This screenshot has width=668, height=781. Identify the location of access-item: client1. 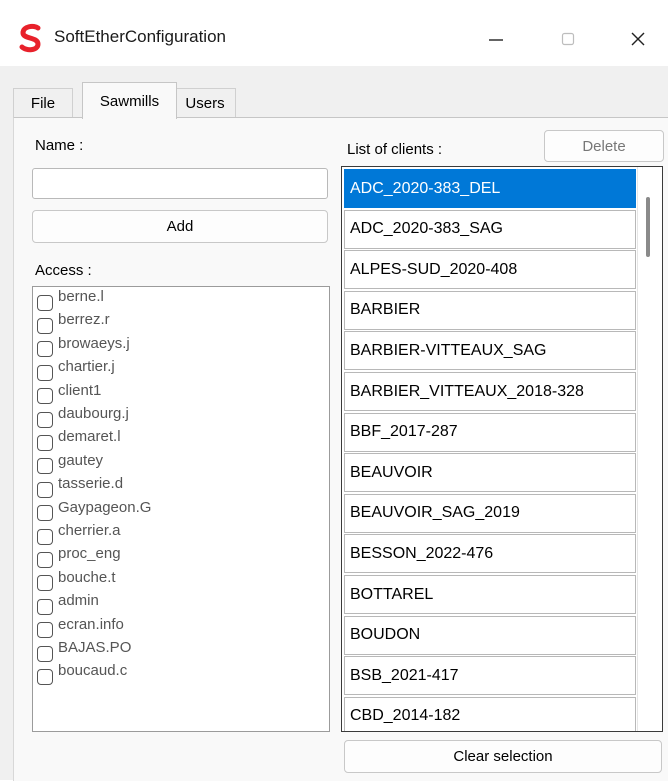
(69, 393).